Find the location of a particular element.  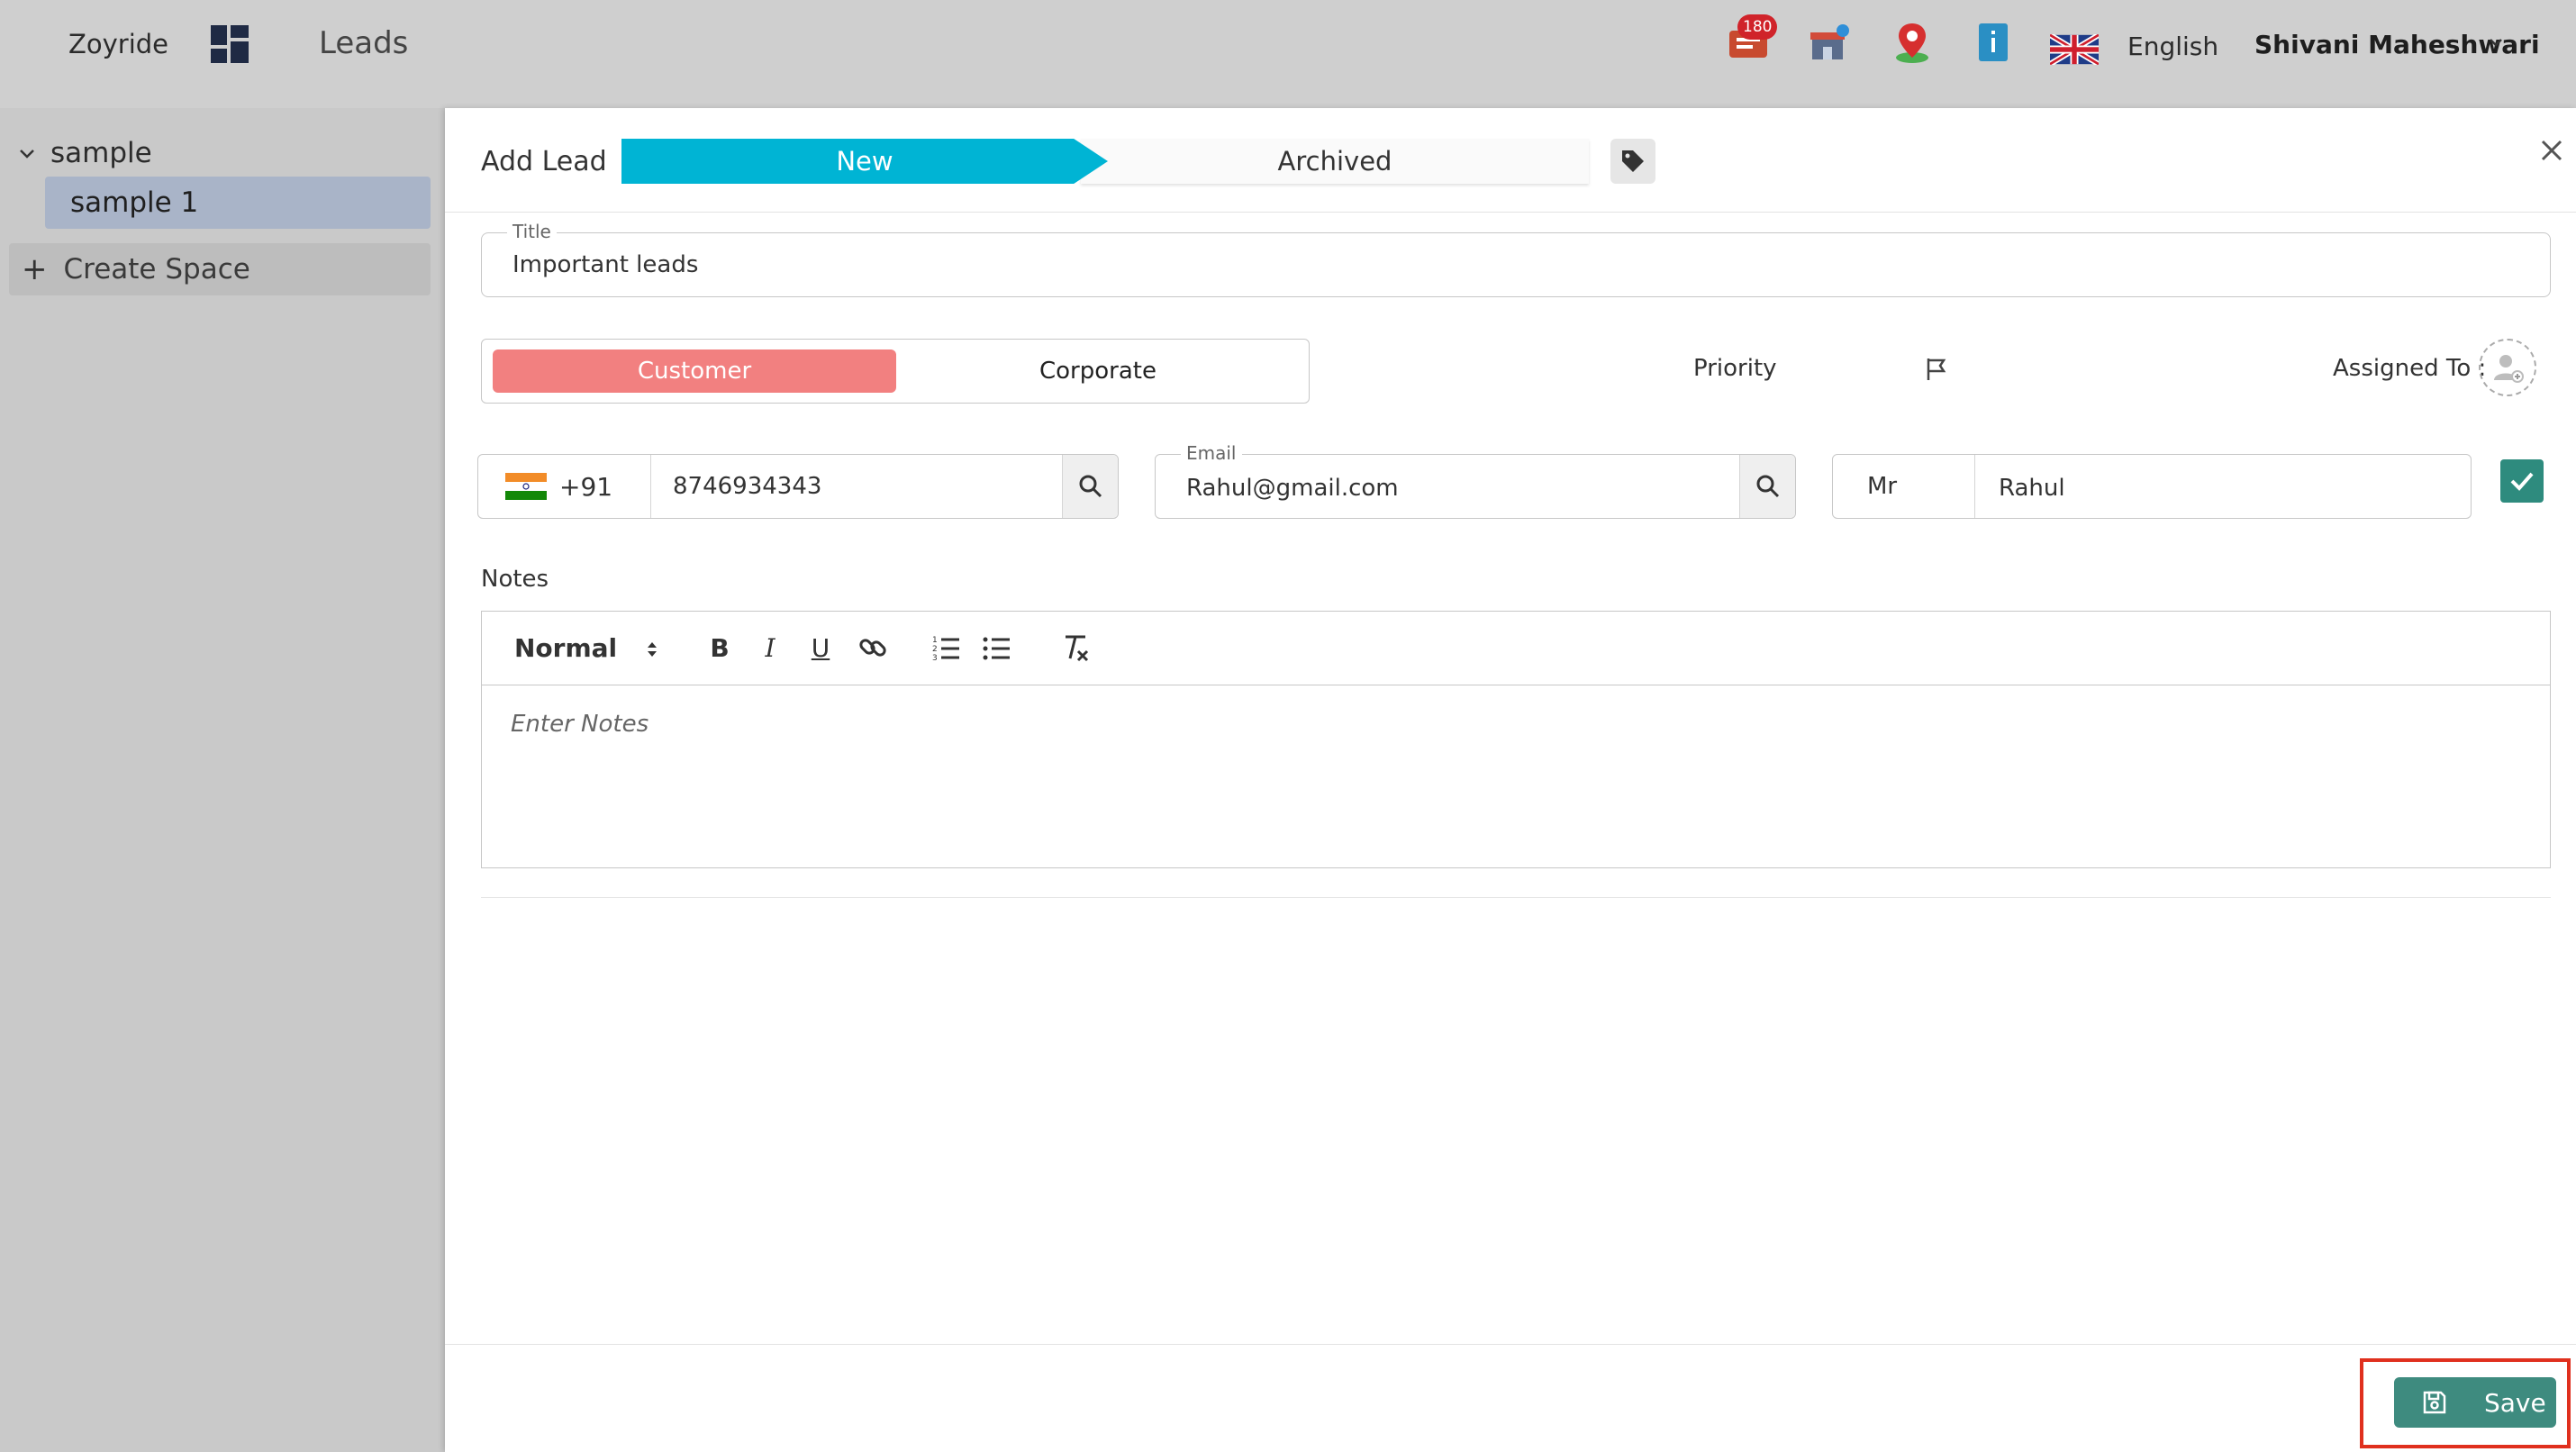

sidebar-group-label: sample is located at coordinates (101, 153).